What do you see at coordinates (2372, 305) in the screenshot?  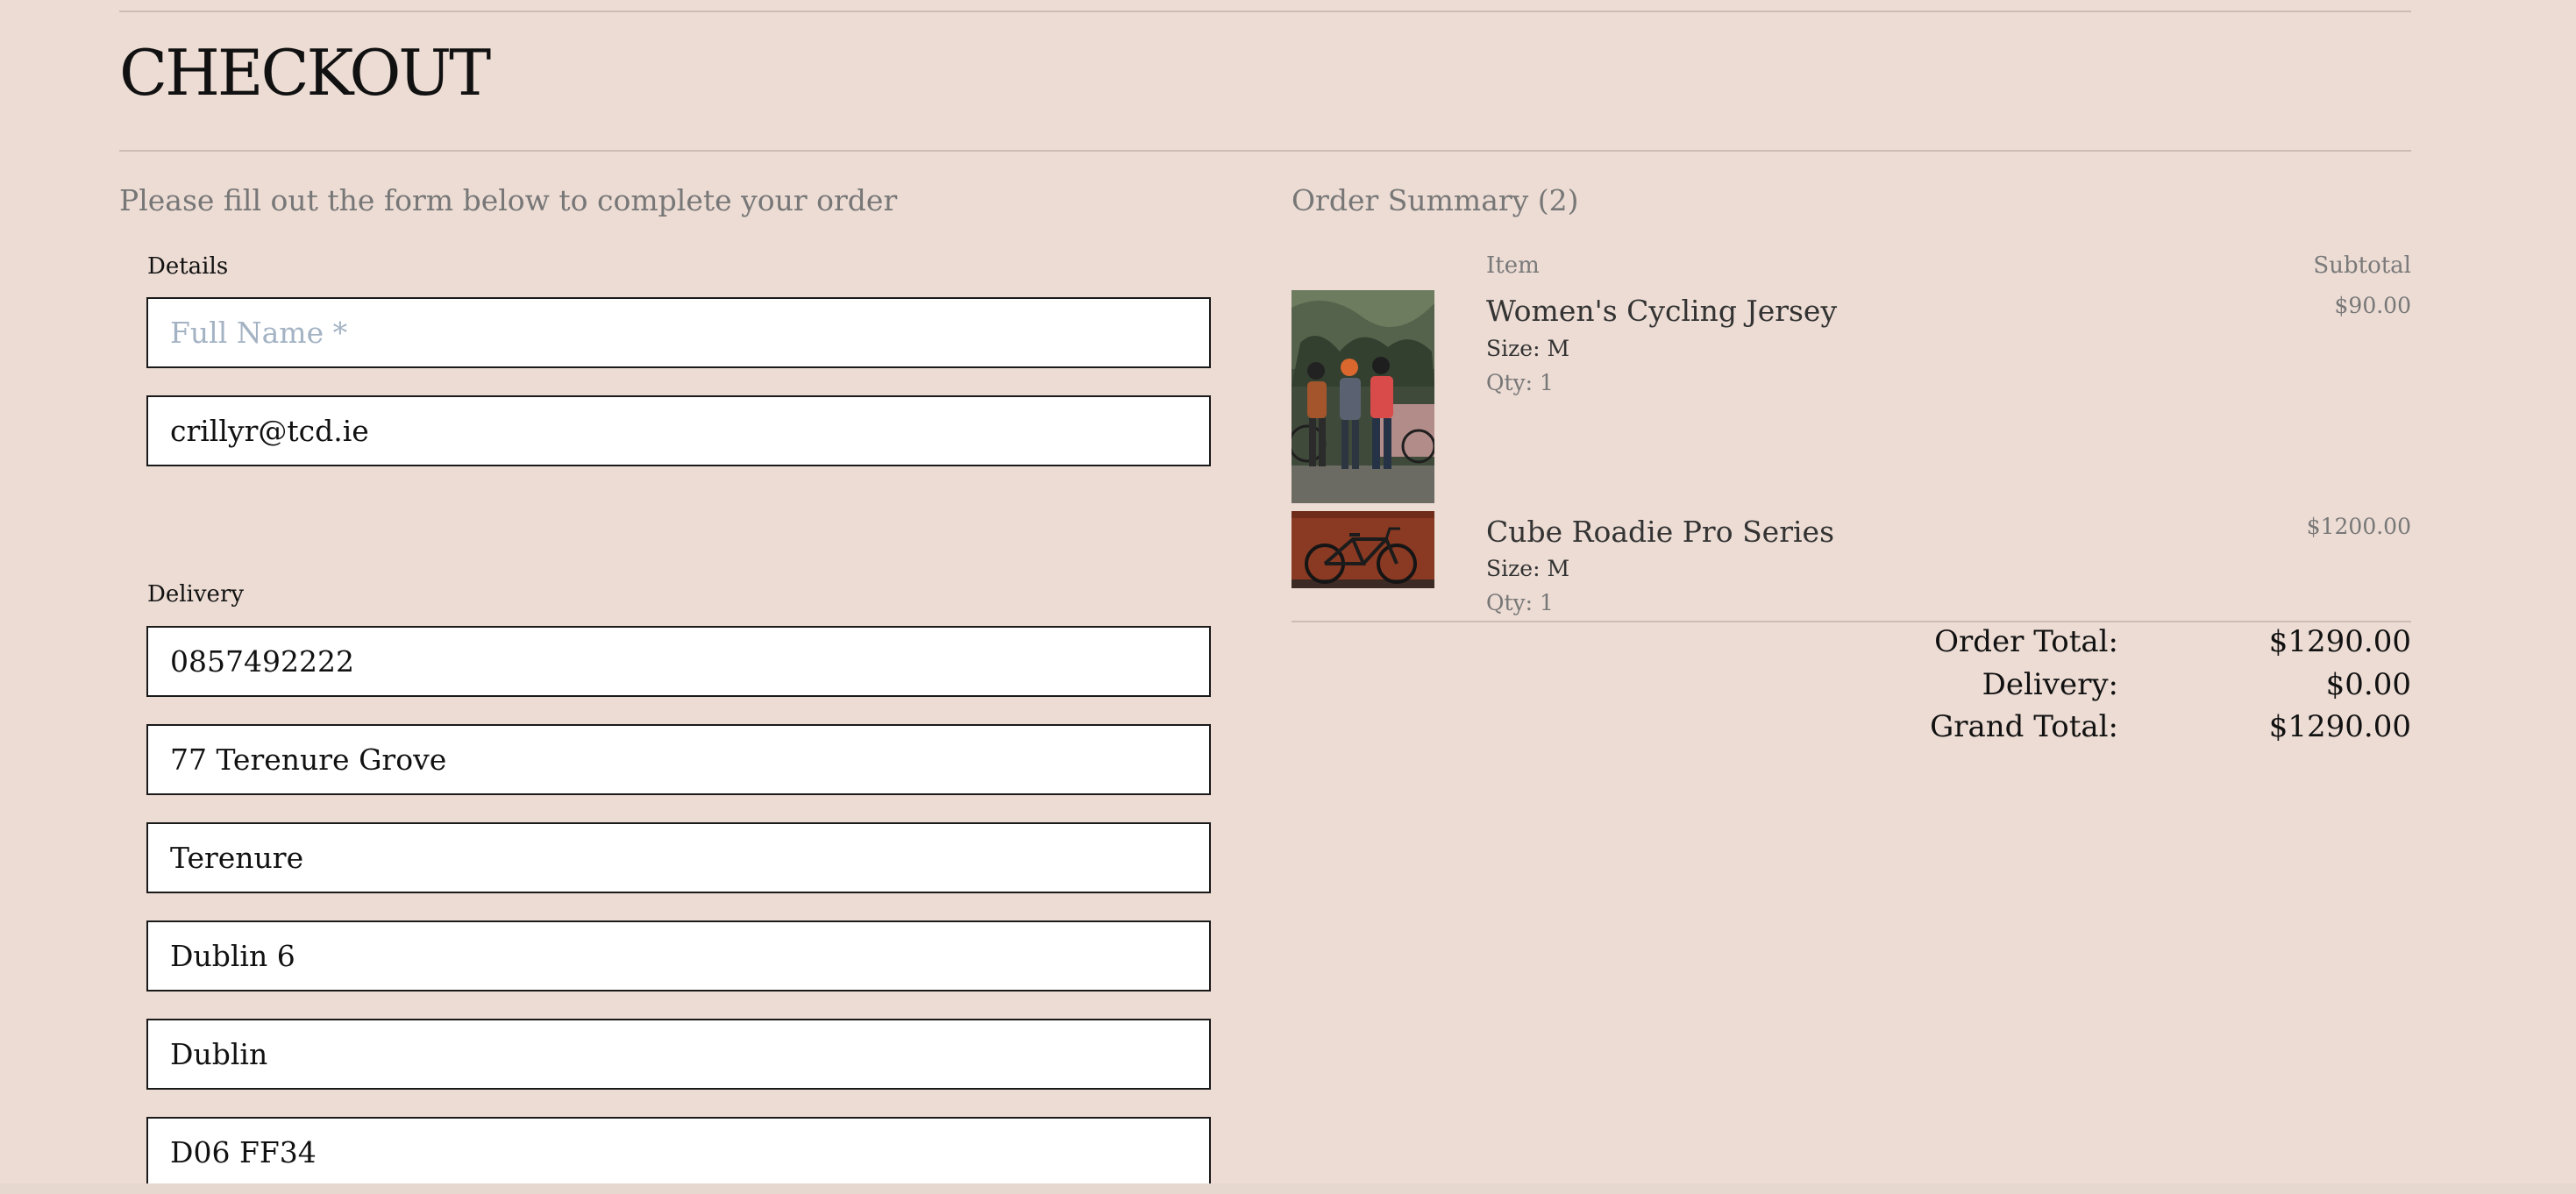 I see `item-price: $90.00` at bounding box center [2372, 305].